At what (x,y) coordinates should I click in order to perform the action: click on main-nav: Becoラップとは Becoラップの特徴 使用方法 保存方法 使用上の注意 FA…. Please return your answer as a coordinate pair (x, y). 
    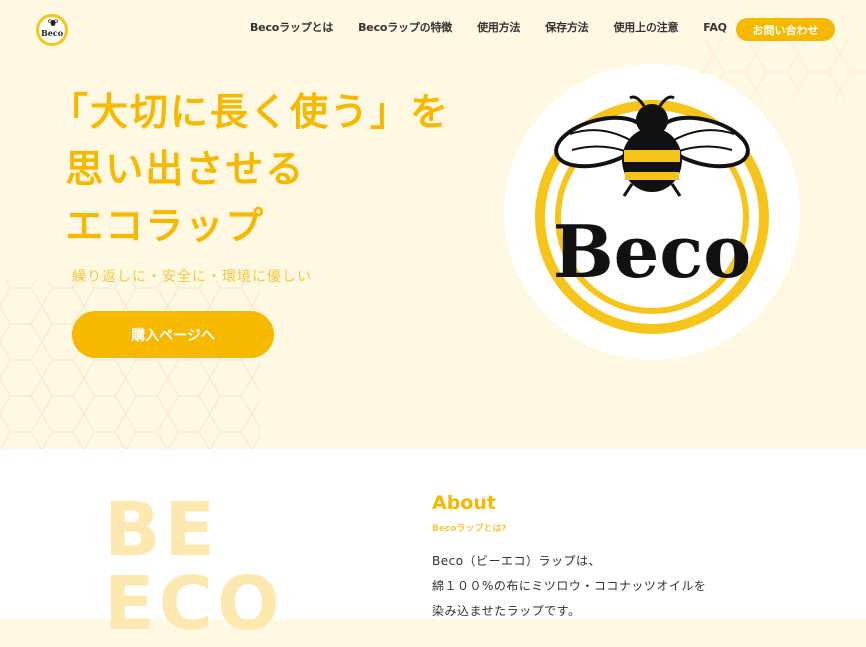
    Looking at the image, I should click on (501, 27).